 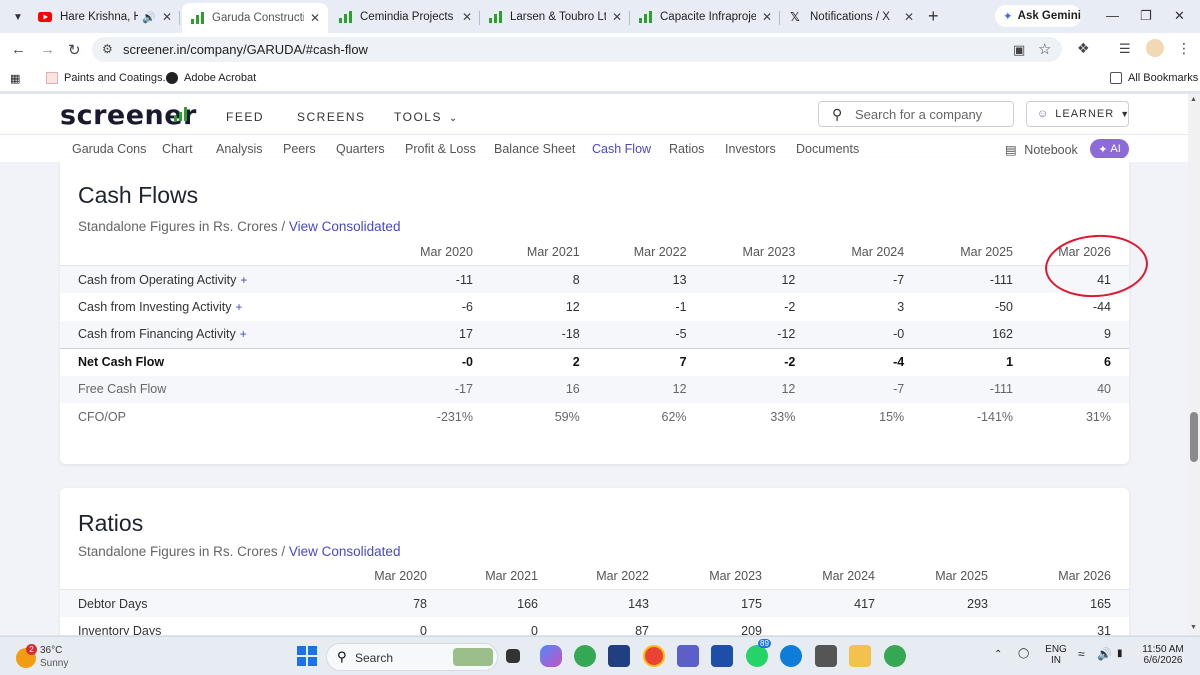 What do you see at coordinates (1120, 653) in the screenshot?
I see `battery-icon: ▮` at bounding box center [1120, 653].